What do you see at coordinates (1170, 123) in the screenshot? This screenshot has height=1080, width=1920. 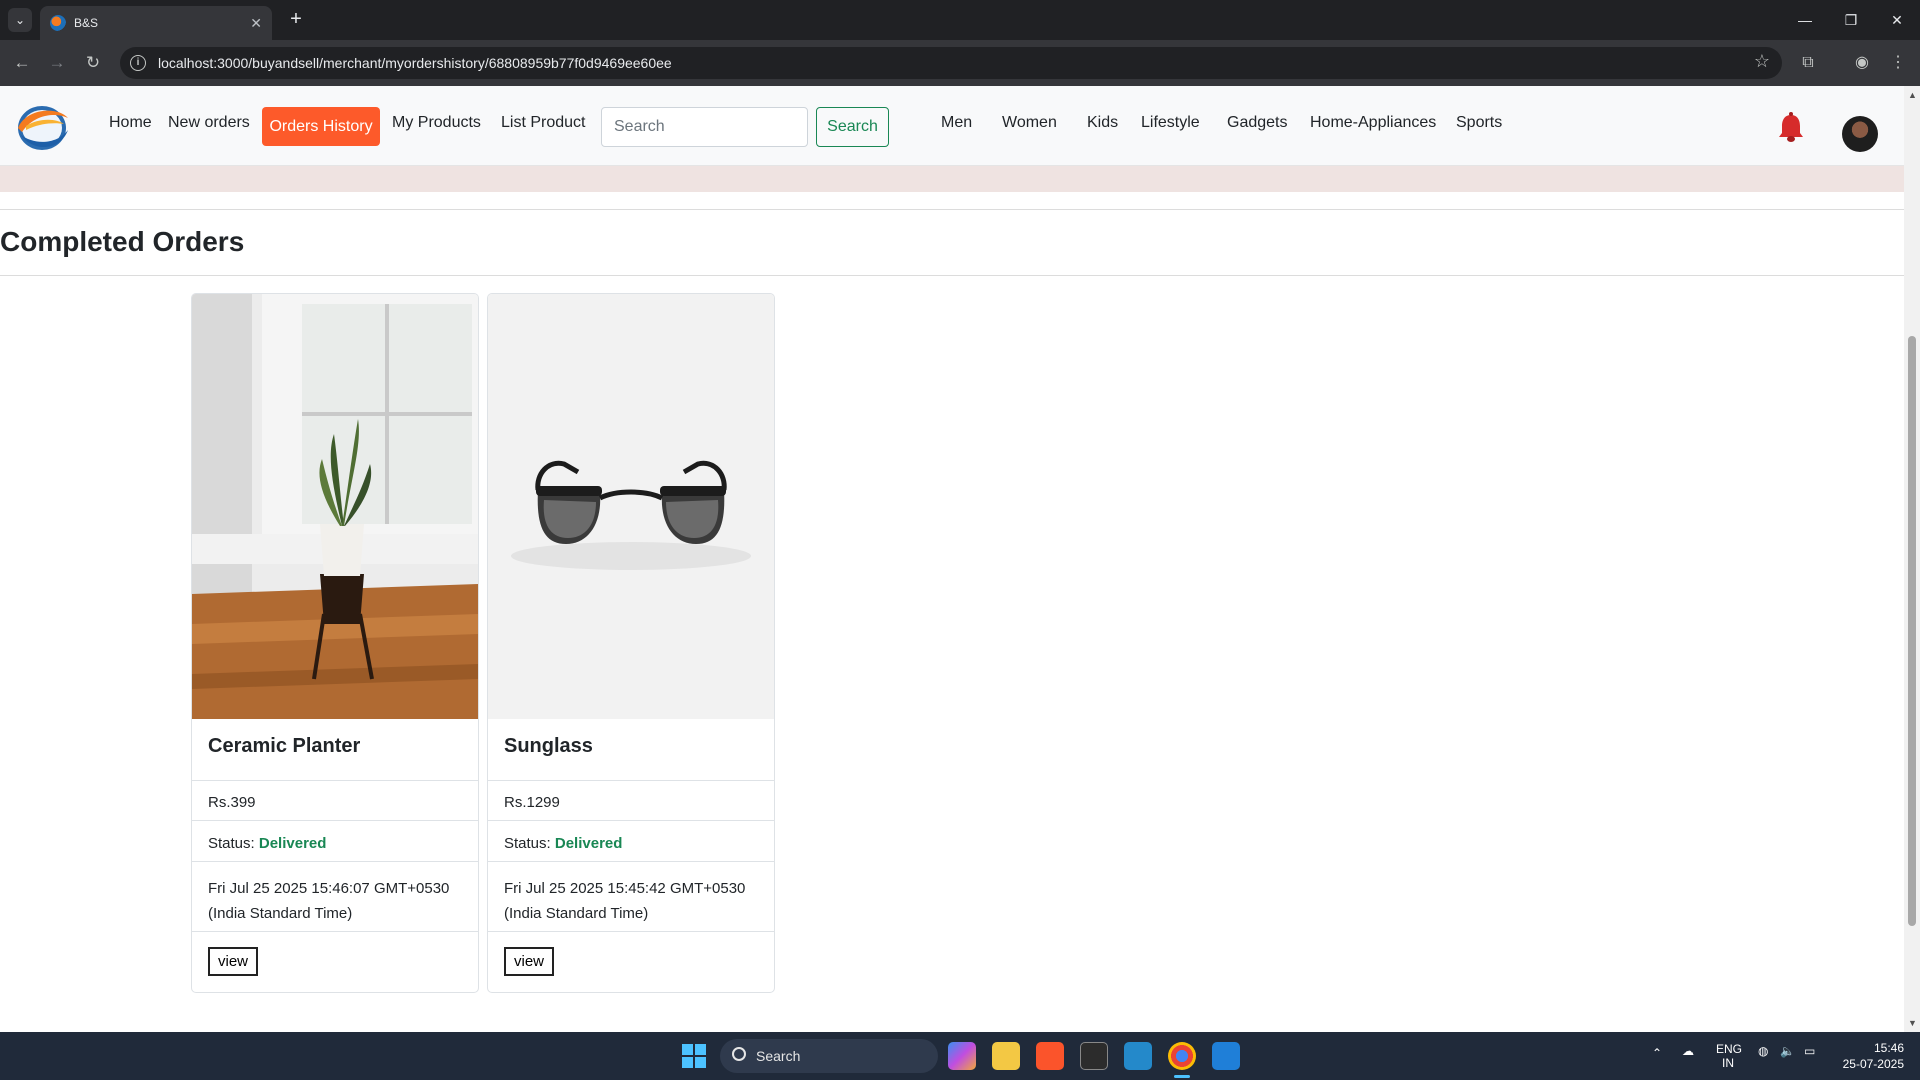 I see `category-lifestyle-link: Lifestyle` at bounding box center [1170, 123].